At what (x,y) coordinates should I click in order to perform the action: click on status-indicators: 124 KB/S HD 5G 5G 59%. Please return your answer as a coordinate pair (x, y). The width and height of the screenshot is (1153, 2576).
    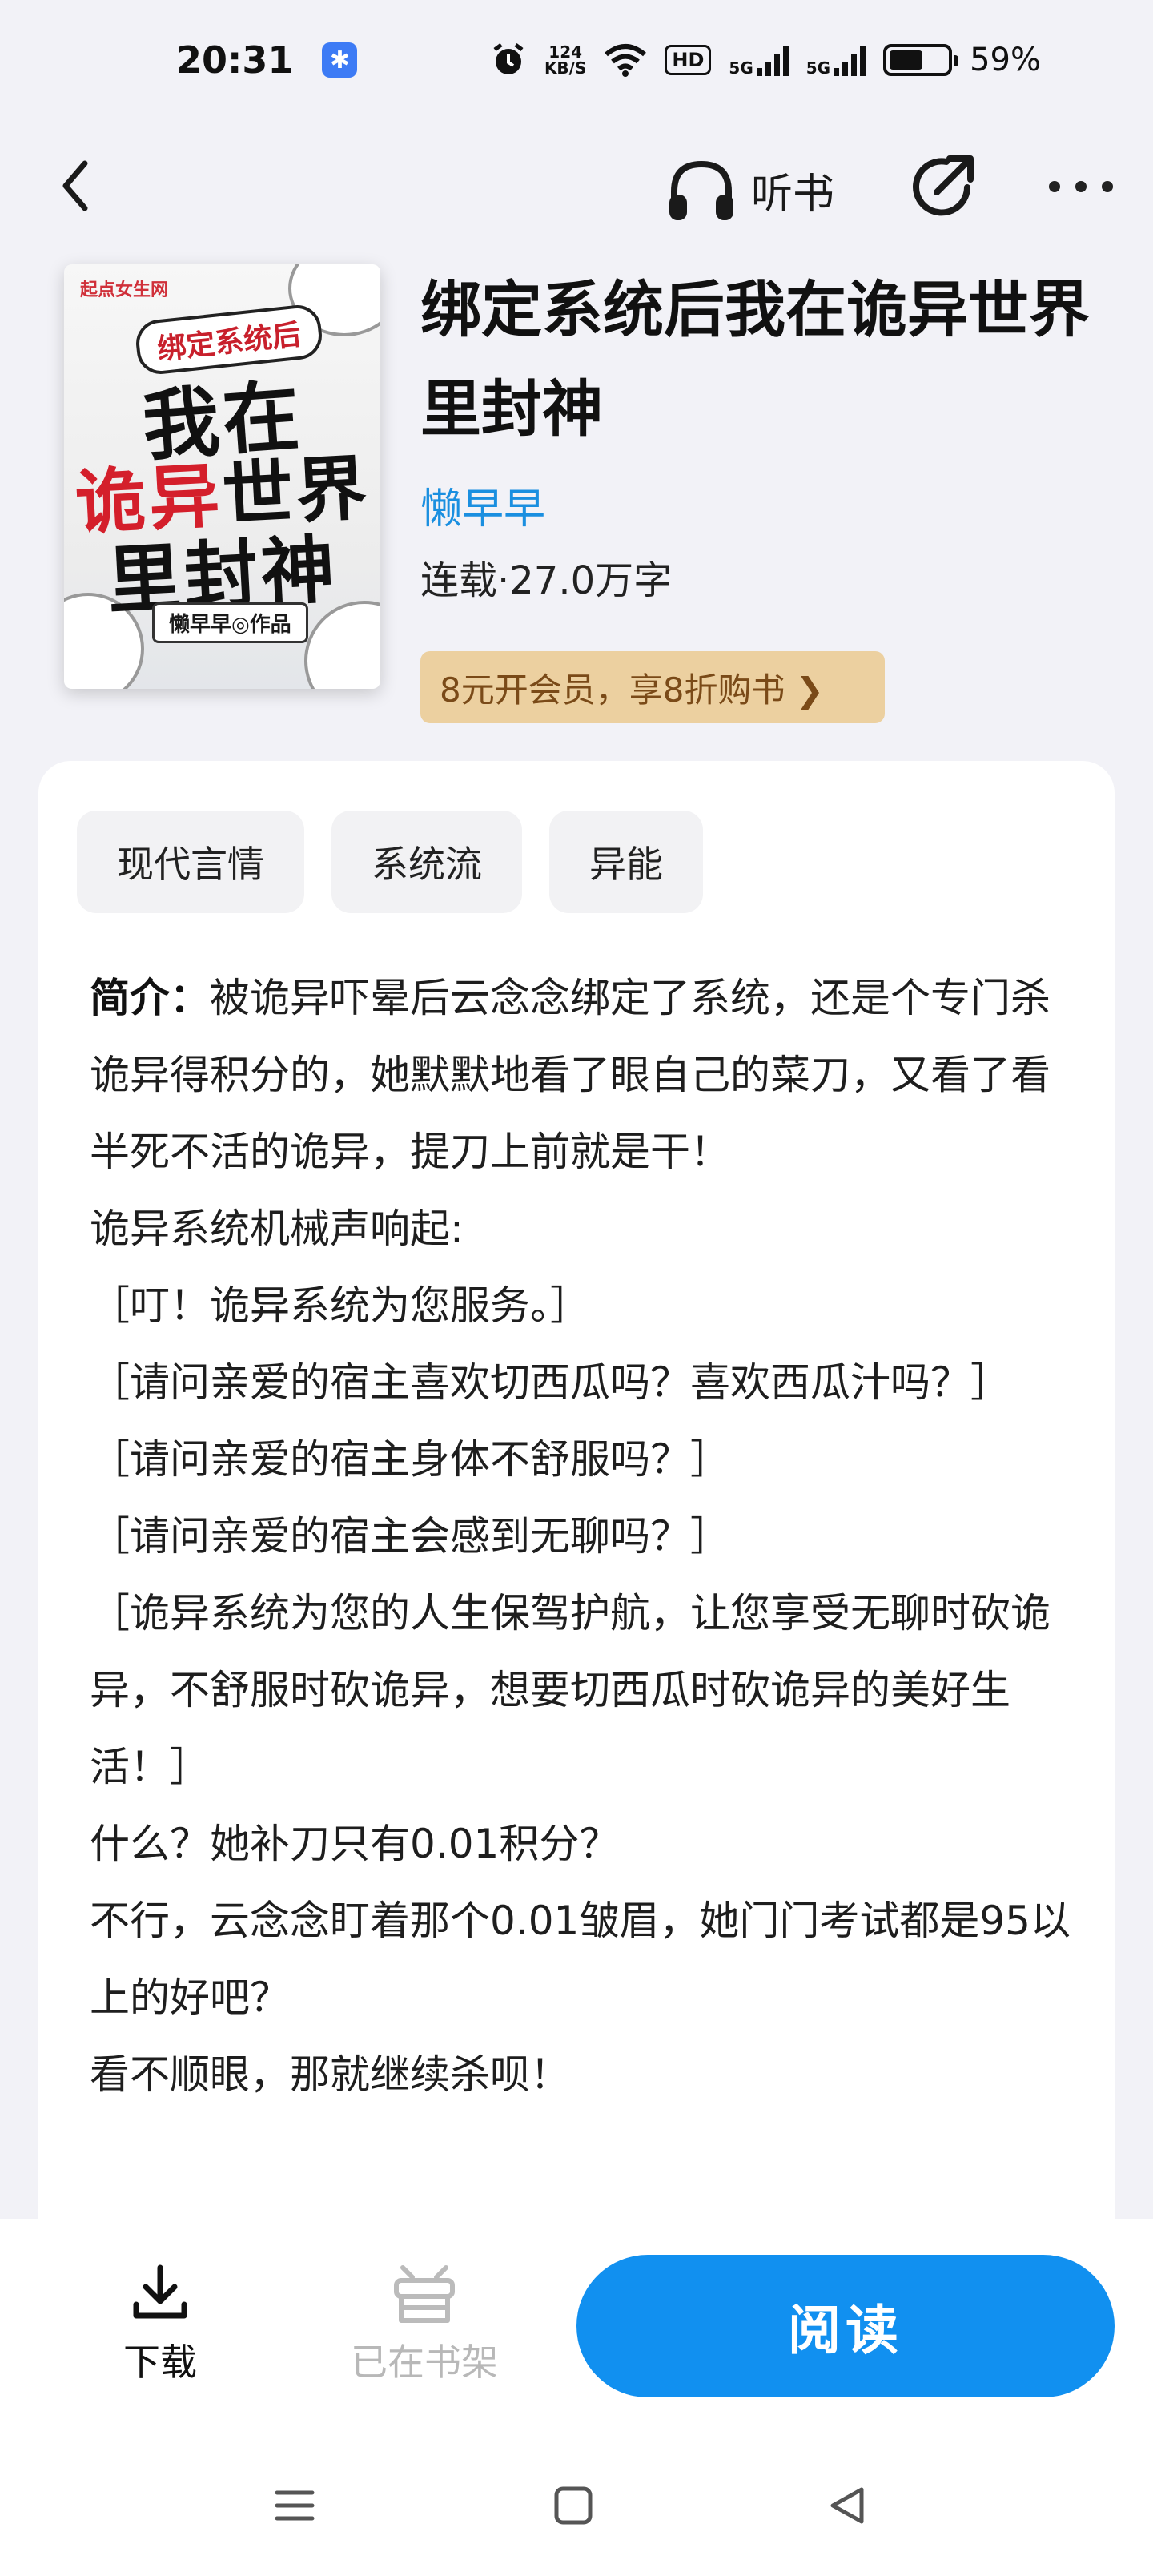
    Looking at the image, I should click on (765, 60).